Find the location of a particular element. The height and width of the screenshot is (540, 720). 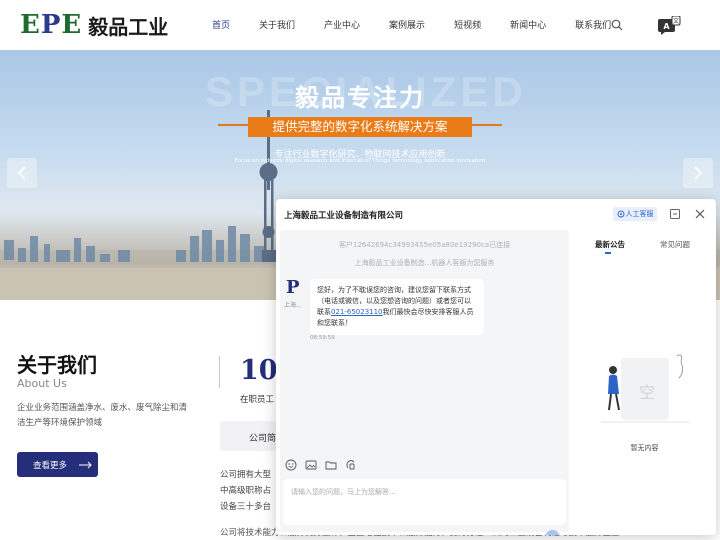

stat-number: 10 is located at coordinates (259, 370).